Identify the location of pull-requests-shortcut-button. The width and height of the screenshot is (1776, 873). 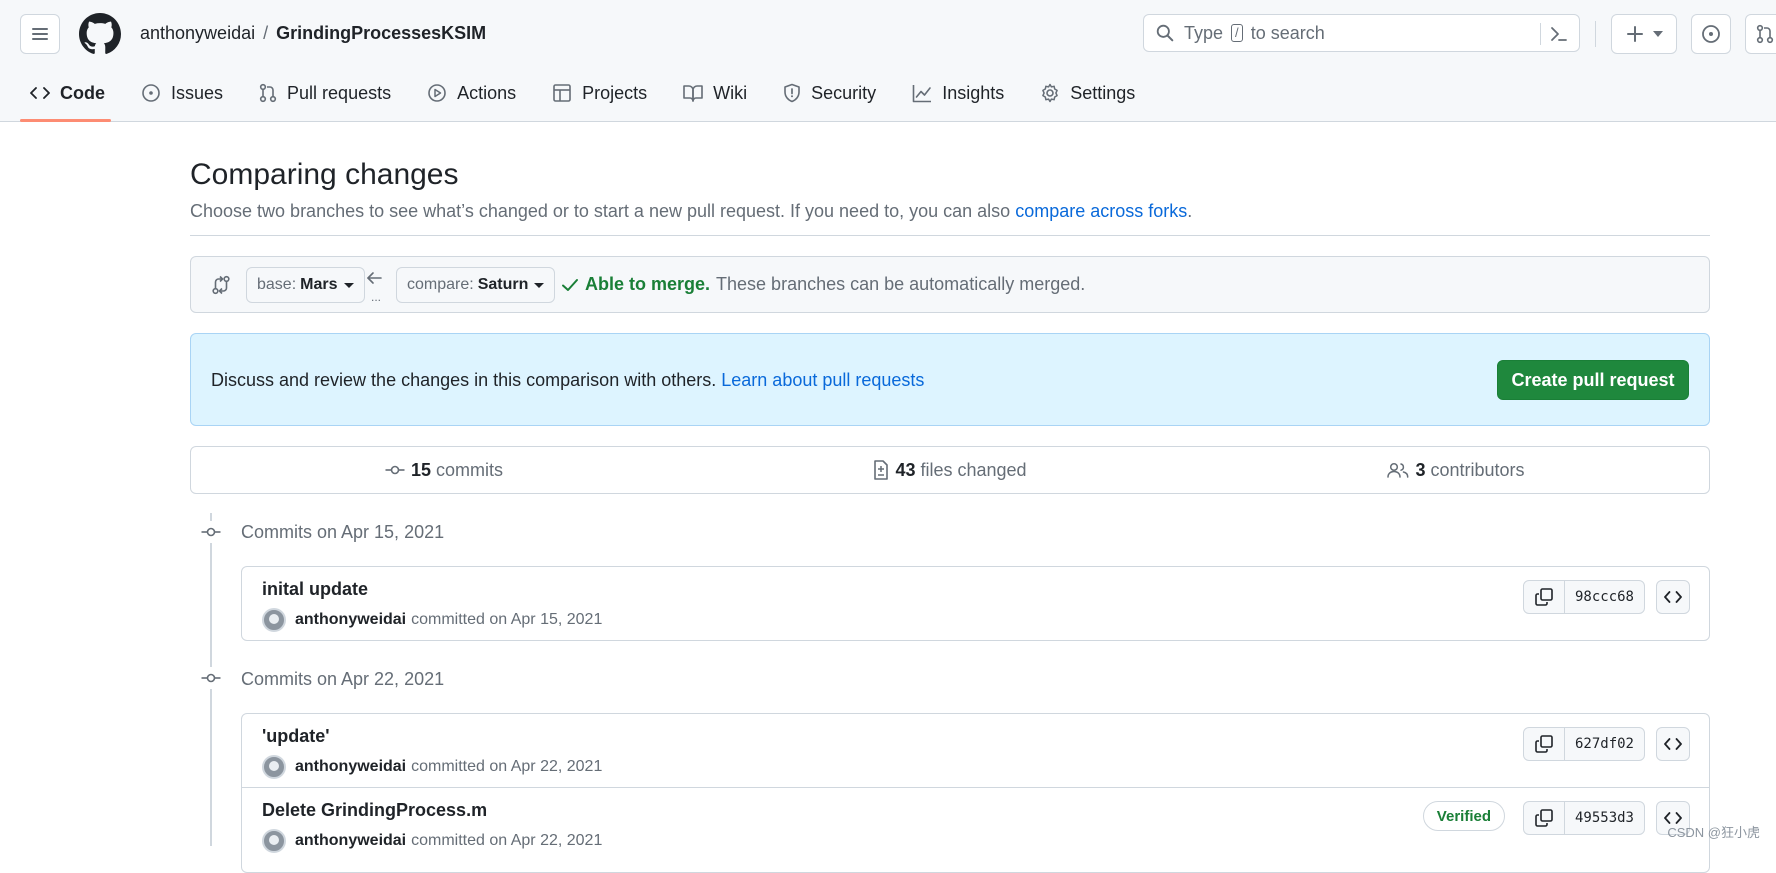
(1760, 34).